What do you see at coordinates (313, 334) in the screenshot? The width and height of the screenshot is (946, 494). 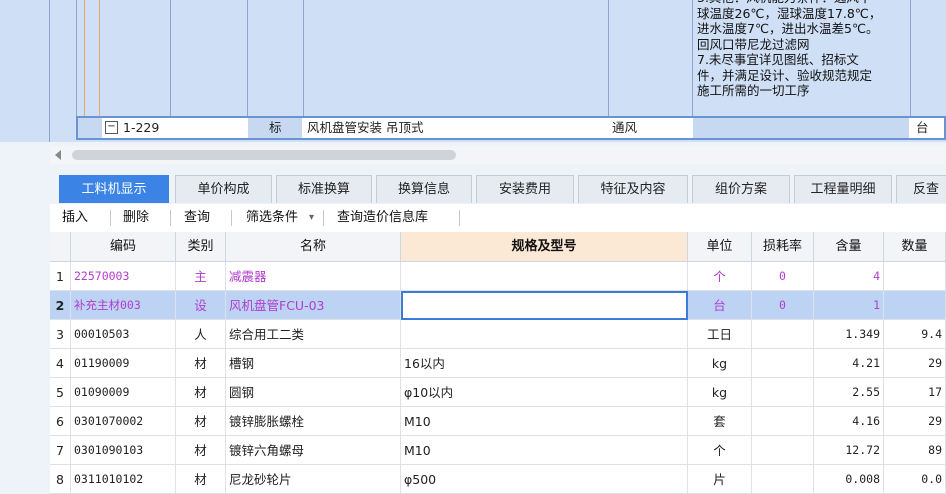 I see `table-cell-name: 综合用工二类` at bounding box center [313, 334].